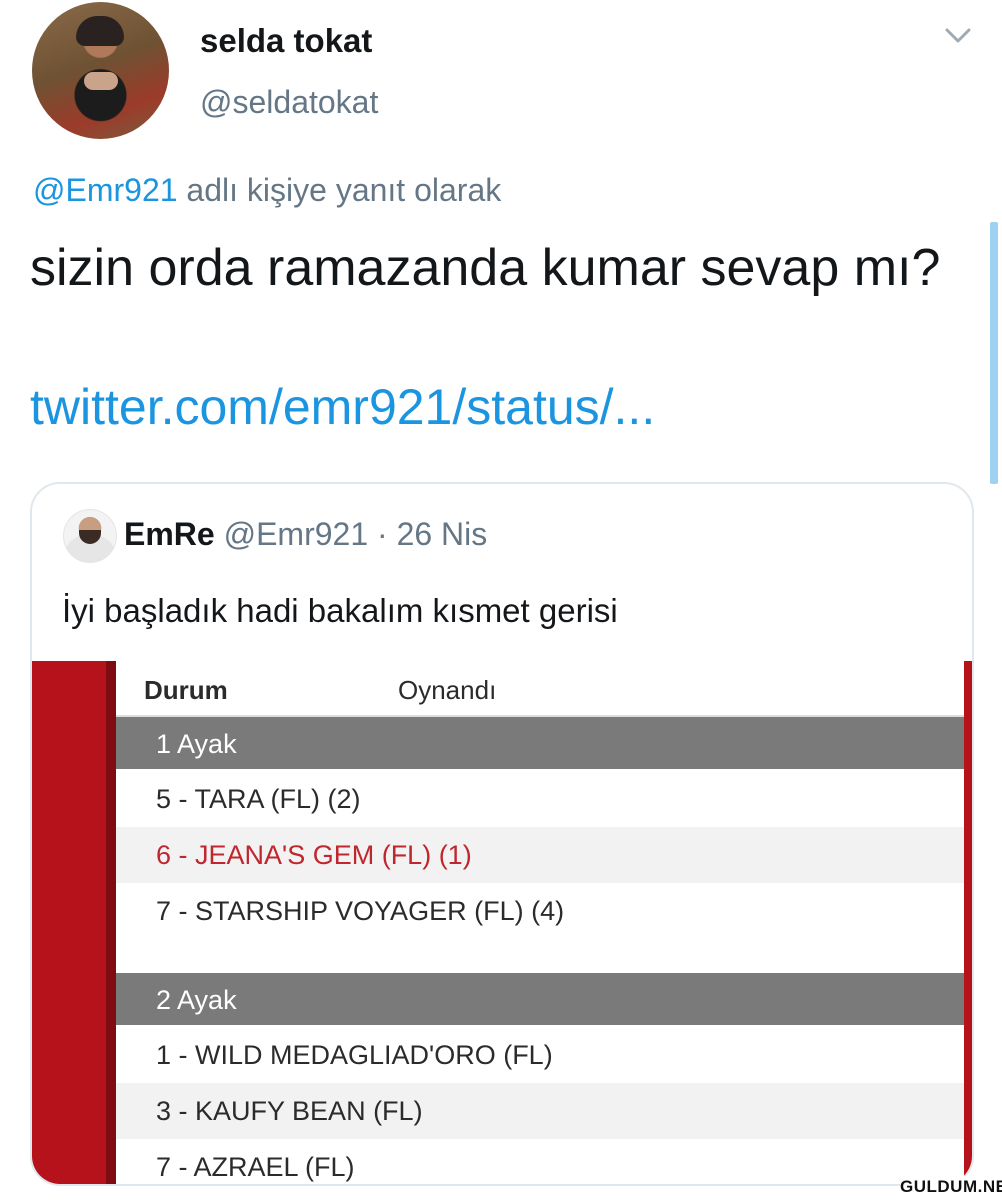 The image size is (1002, 1200). Describe the element at coordinates (540, 799) in the screenshot. I see `table-row: 5 - TARA (FL) (2)` at that location.